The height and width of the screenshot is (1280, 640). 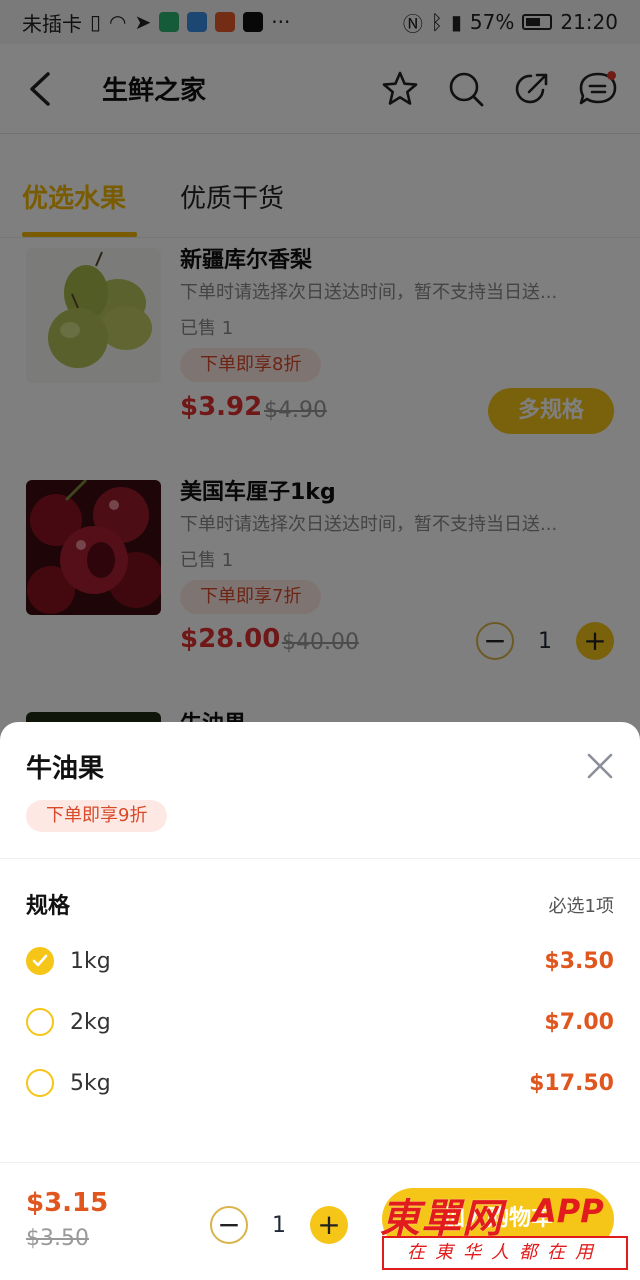 I want to click on increase-button: +, so click(x=329, y=1225).